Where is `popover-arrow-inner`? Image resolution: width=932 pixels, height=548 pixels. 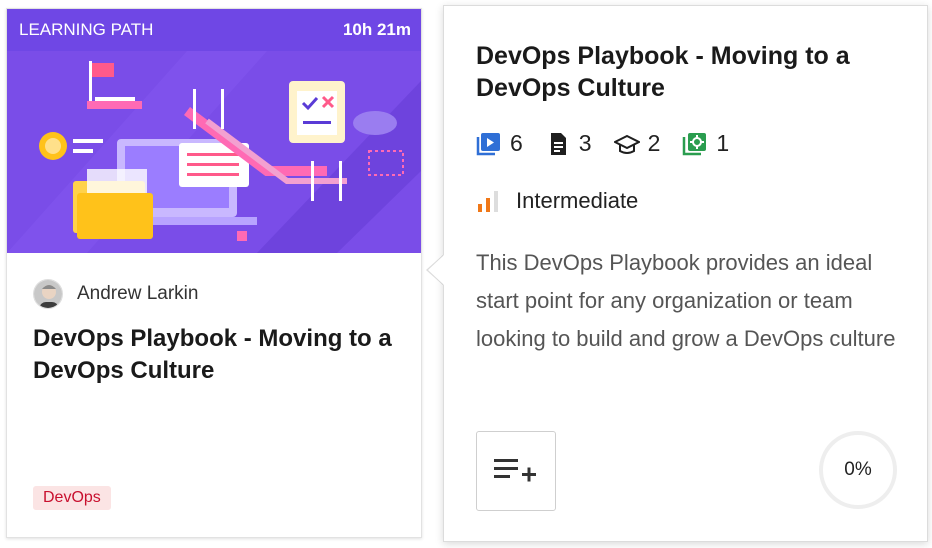 popover-arrow-inner is located at coordinates (436, 270).